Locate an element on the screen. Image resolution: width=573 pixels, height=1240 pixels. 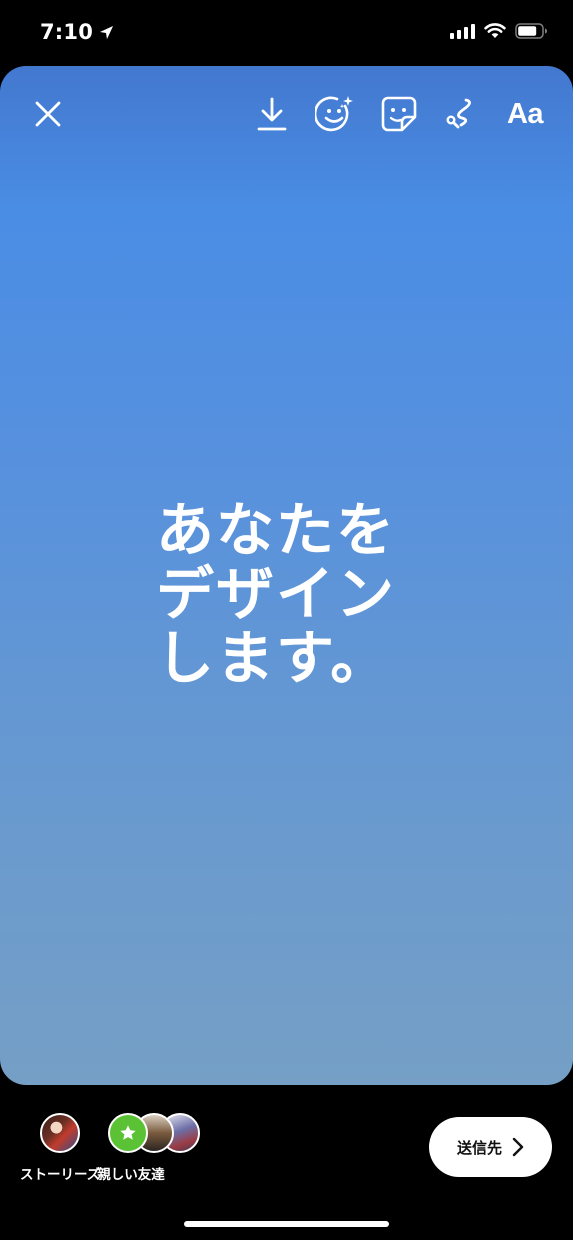
face-effects-icon is located at coordinates (334, 114).